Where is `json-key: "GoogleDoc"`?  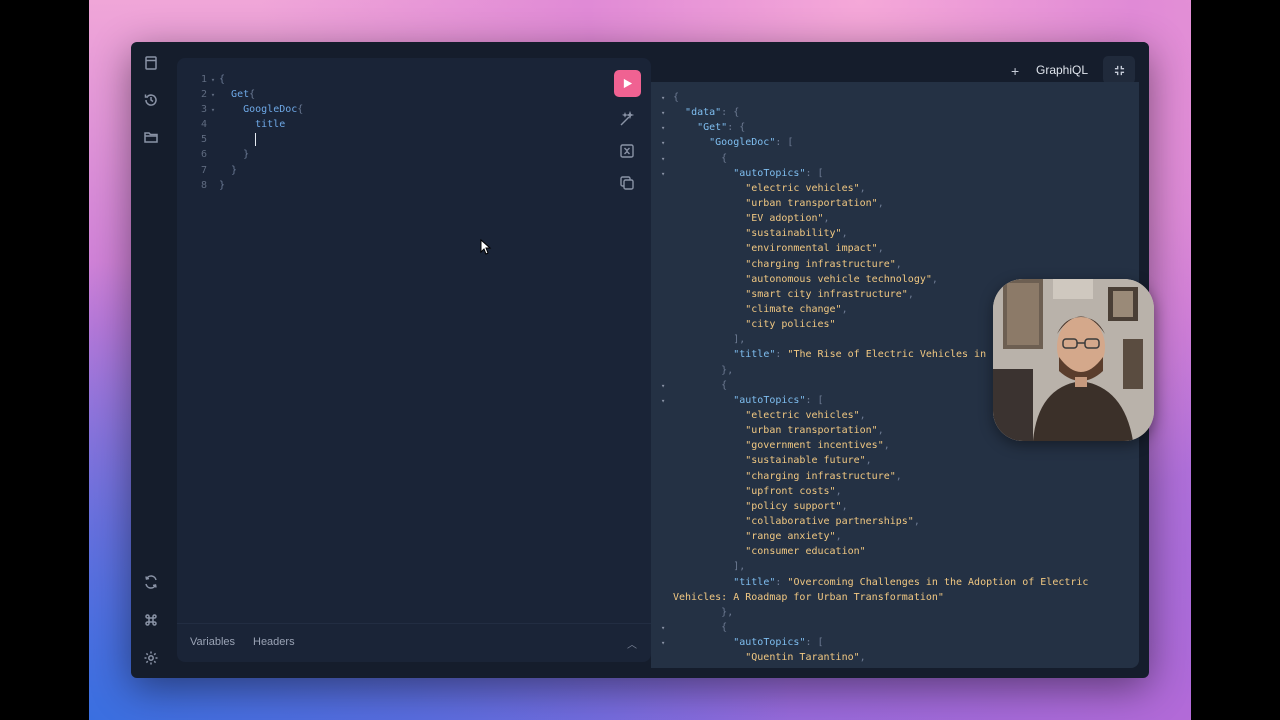 json-key: "GoogleDoc" is located at coordinates (742, 143).